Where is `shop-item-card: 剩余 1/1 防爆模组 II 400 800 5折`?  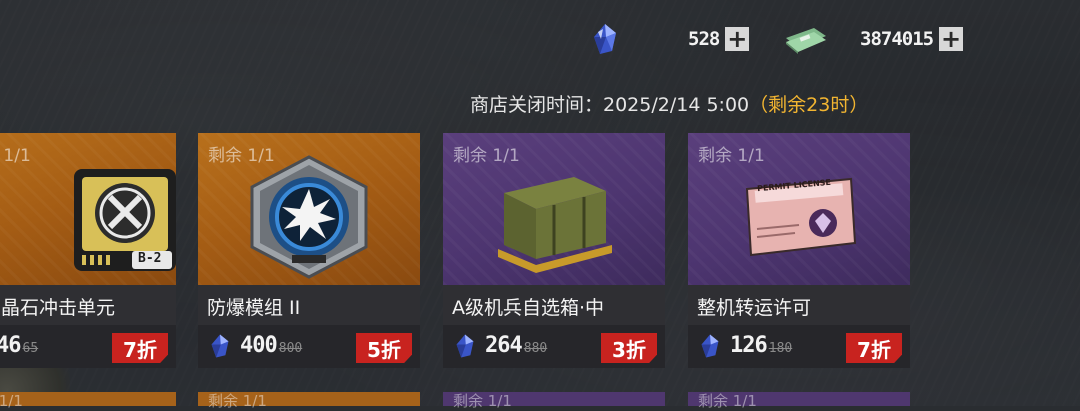
shop-item-card: 剩余 1/1 防爆模组 II 400 800 5折 is located at coordinates (309, 250).